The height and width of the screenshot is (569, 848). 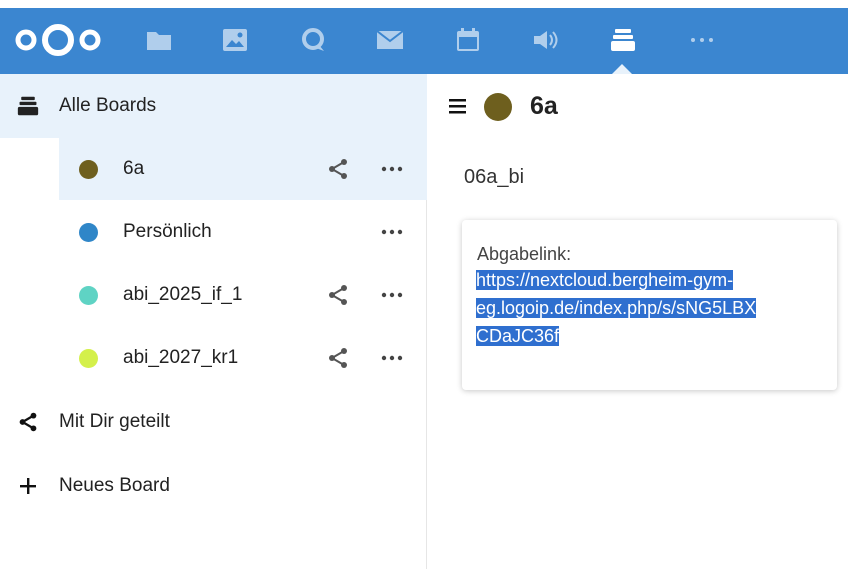 I want to click on image-icon, so click(x=235, y=40).